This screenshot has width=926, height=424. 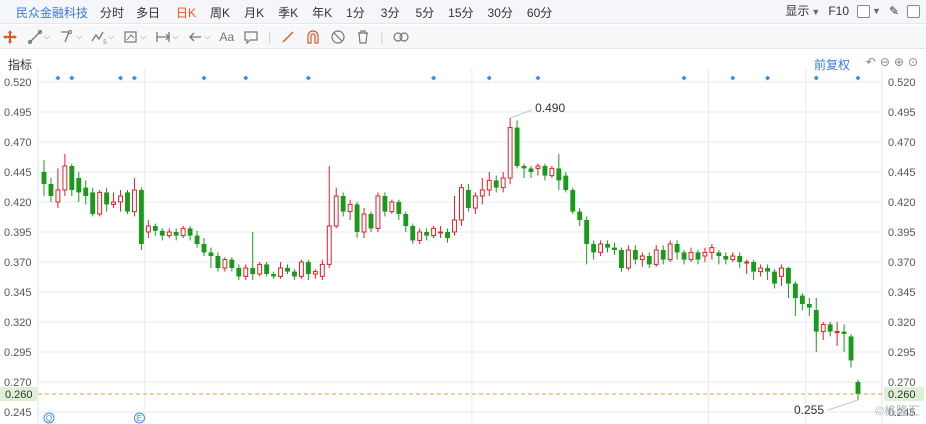 I want to click on stock-name: 民众金融科技, so click(x=52, y=12).